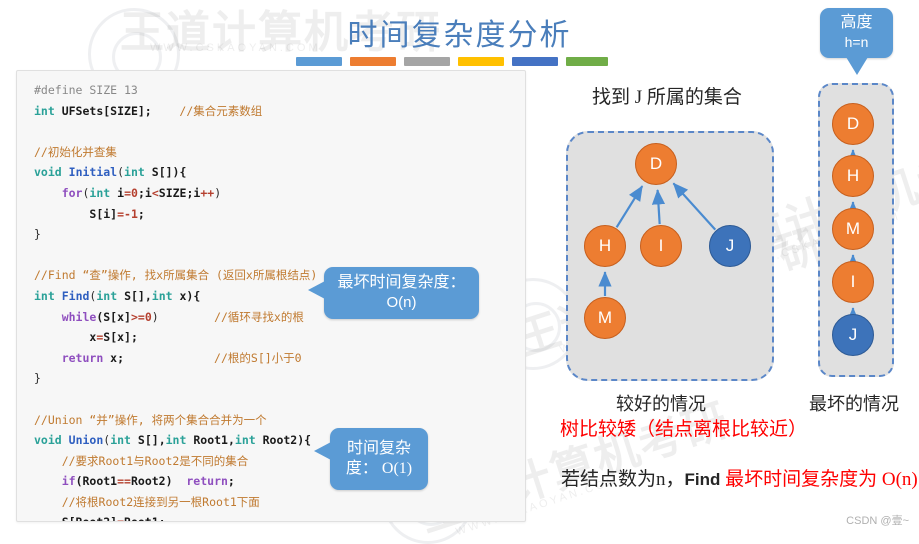 The image size is (919, 544). I want to click on code-line: //Union “并”操作, 将两个集合合并为一个, so click(277, 420).